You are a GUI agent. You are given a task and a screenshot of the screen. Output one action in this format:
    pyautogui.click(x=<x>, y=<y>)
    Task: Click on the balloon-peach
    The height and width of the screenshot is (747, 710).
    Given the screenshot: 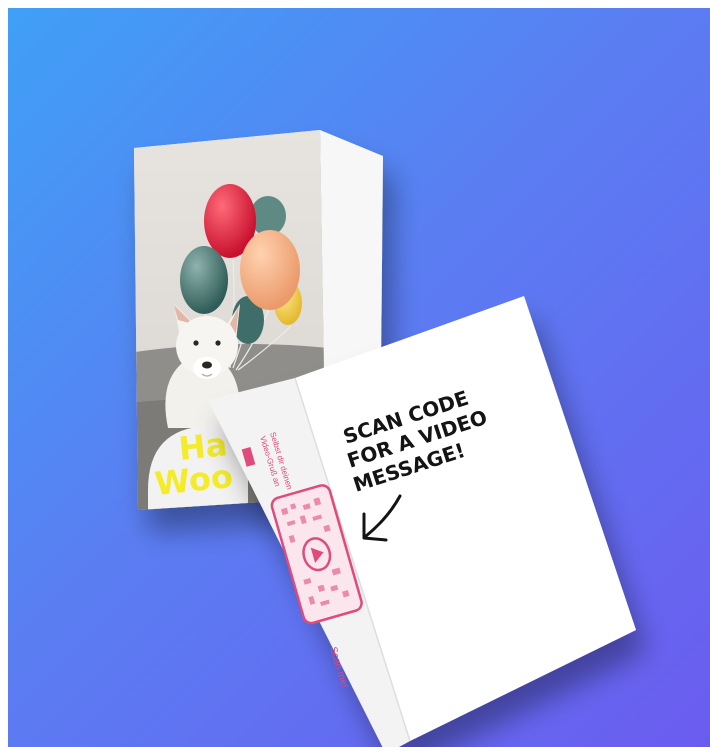 What is the action you would take?
    pyautogui.click(x=270, y=270)
    